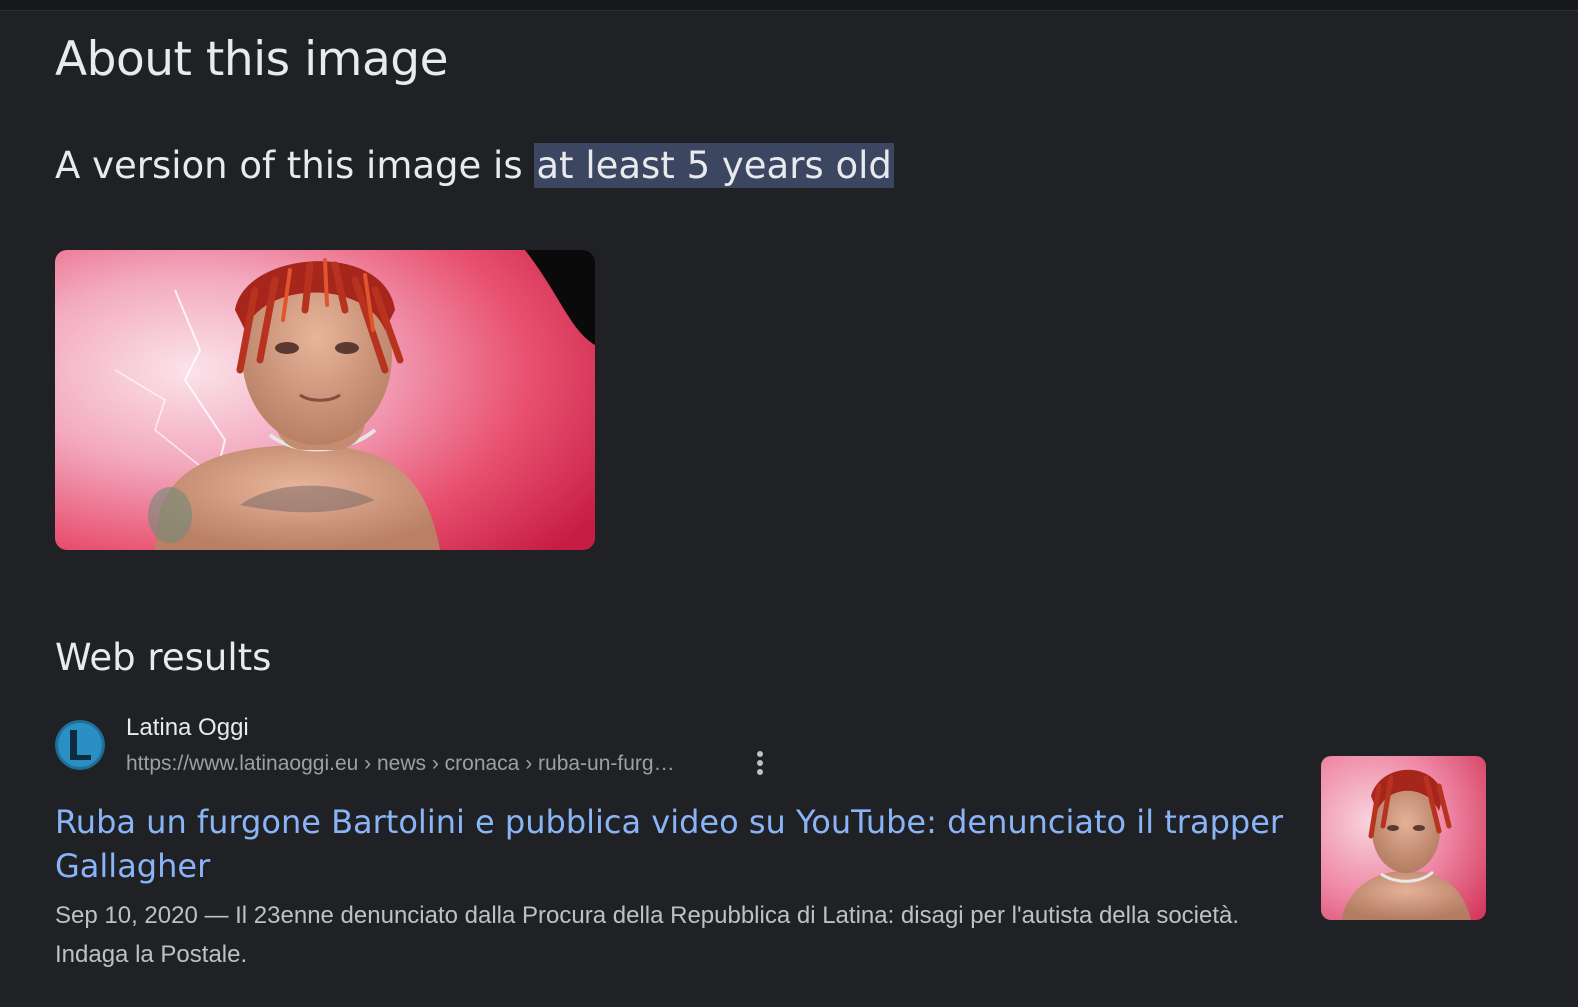 The width and height of the screenshot is (1578, 1007). I want to click on age-prefix: A version of this image is, so click(295, 165).